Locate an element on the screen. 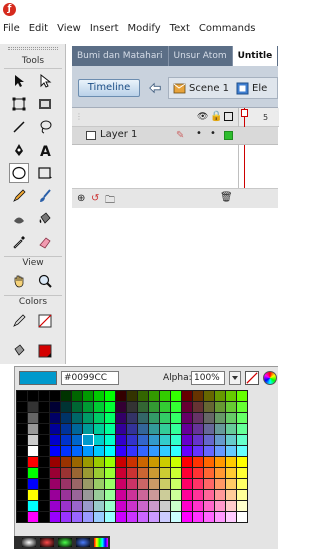 The height and width of the screenshot is (549, 320). lasso-tool-icon is located at coordinates (45, 127).